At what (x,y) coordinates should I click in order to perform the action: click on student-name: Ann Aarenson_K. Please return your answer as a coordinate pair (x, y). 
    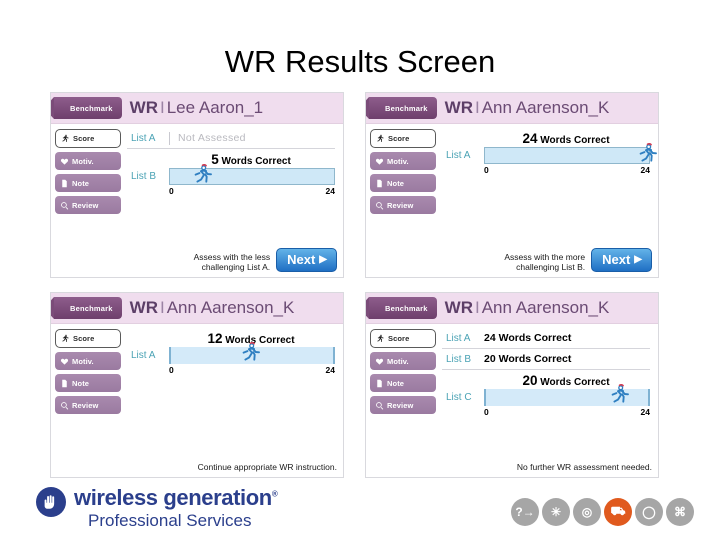
    Looking at the image, I should click on (545, 307).